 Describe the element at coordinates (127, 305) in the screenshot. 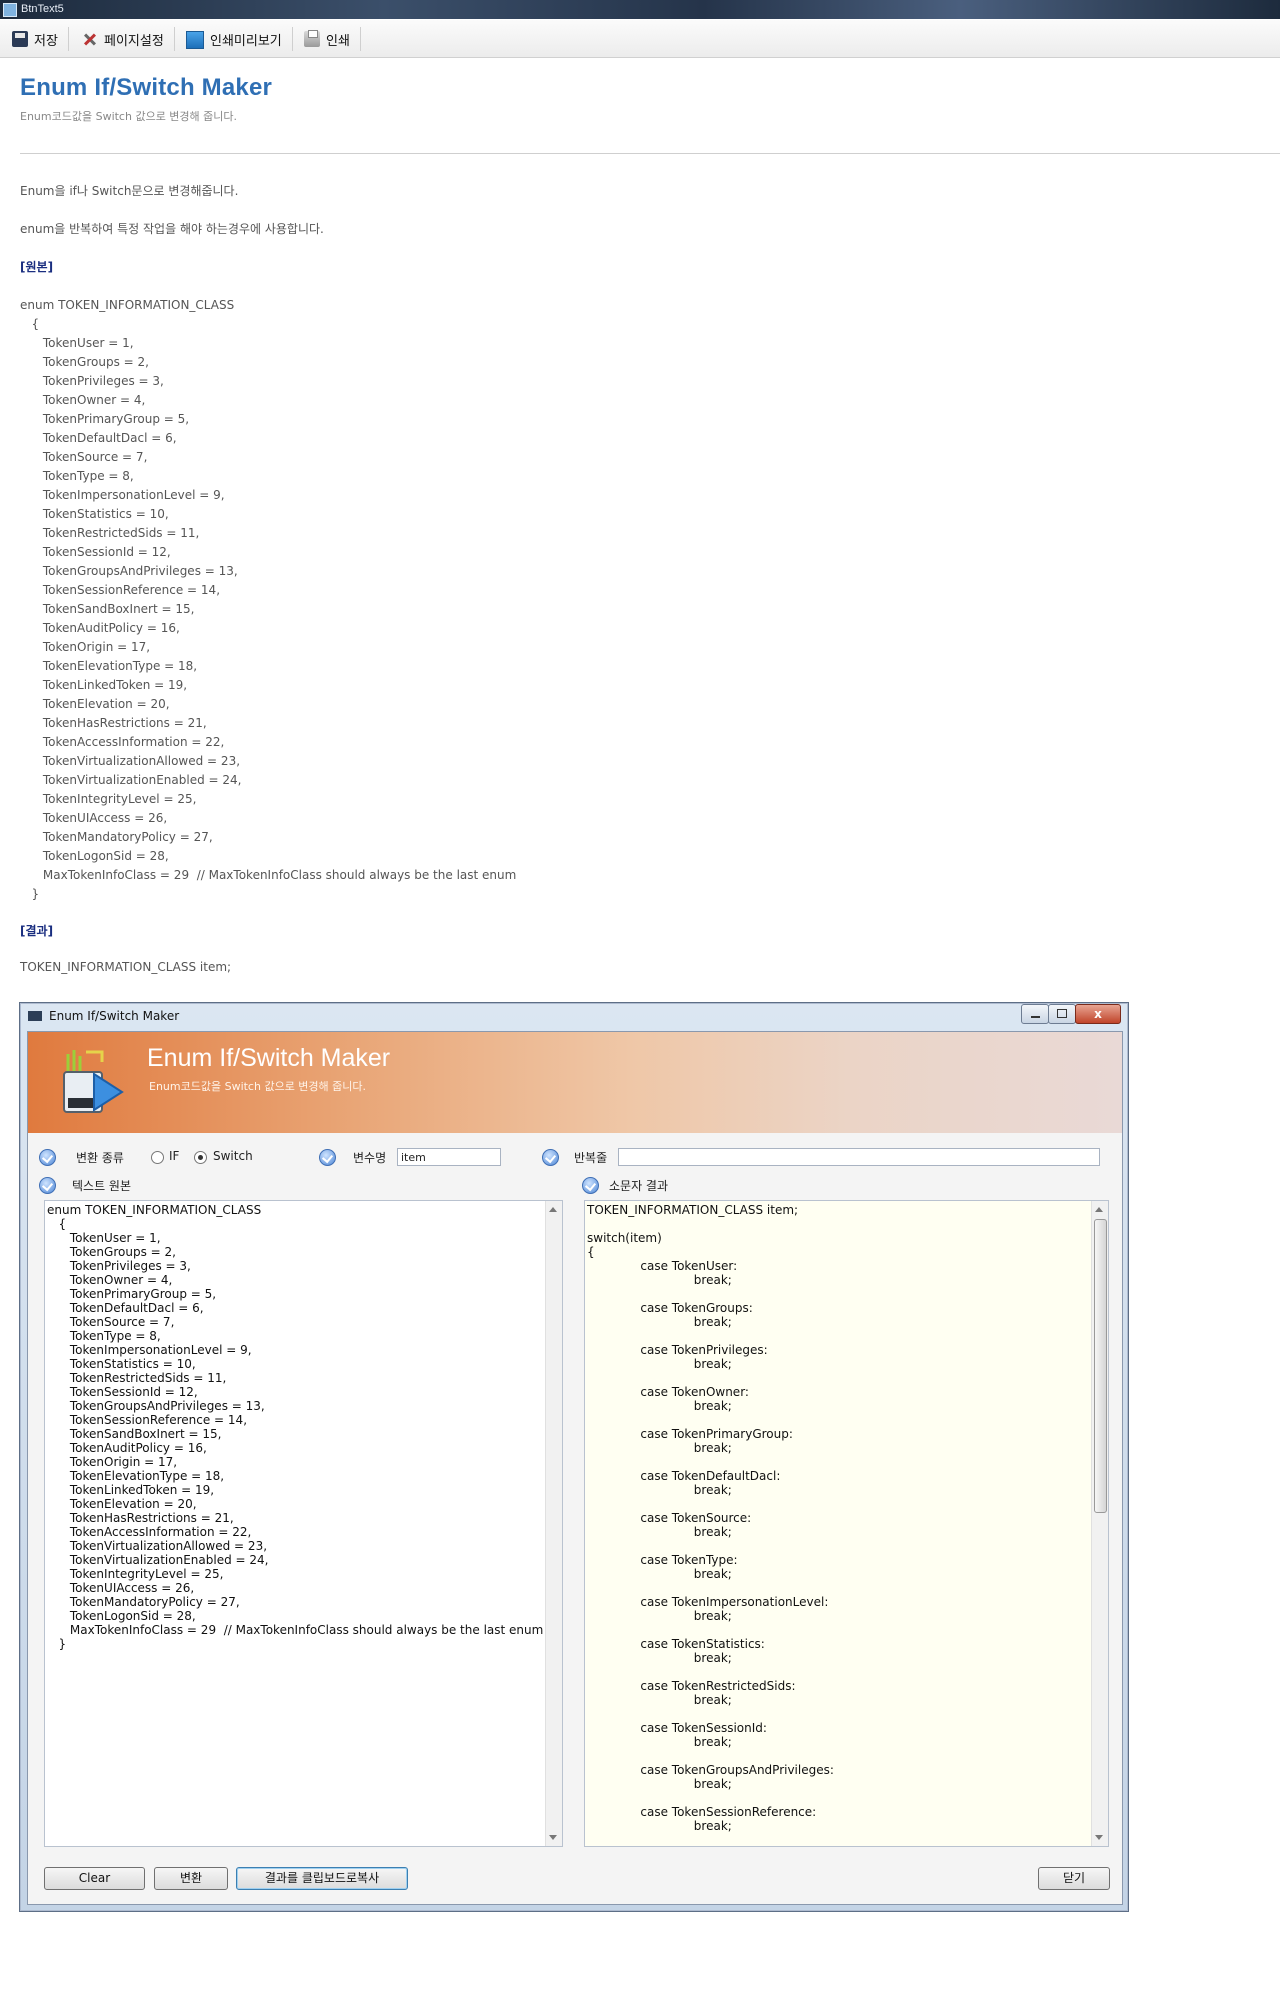

I see `code-line: enum TOKEN_INFORMATION_CLASS` at that location.